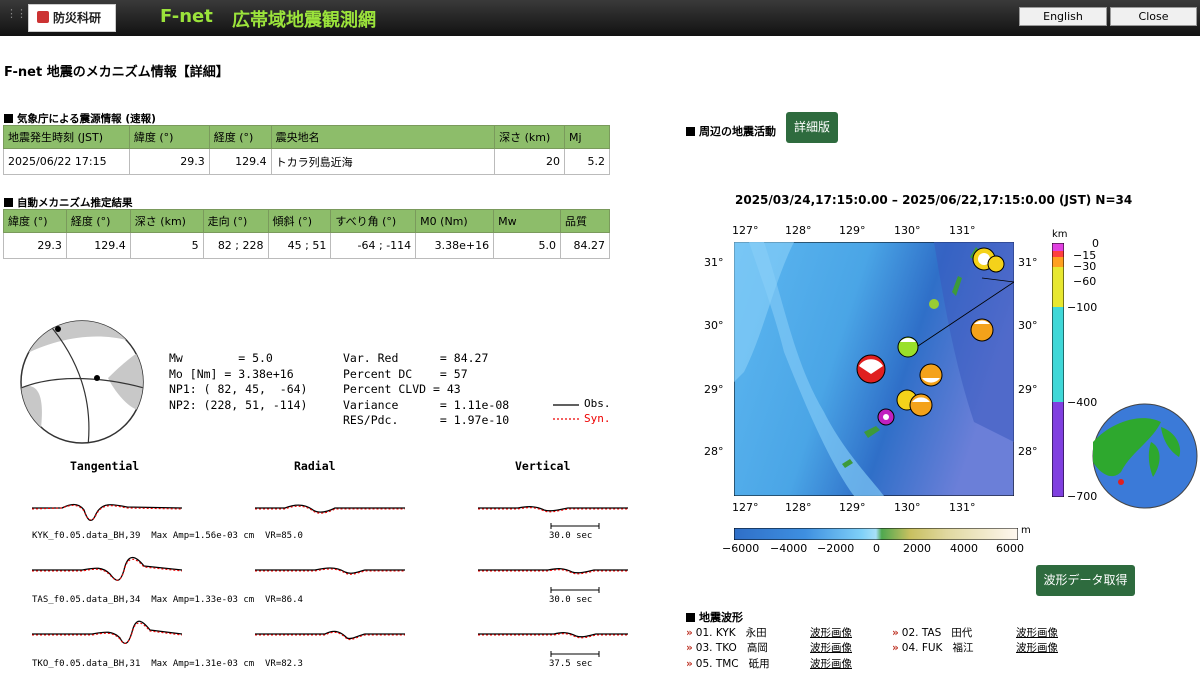 Image resolution: width=1200 pixels, height=679 pixels. I want to click on jma-section-title: 気象庁による震源情報 (速報), so click(80, 118).